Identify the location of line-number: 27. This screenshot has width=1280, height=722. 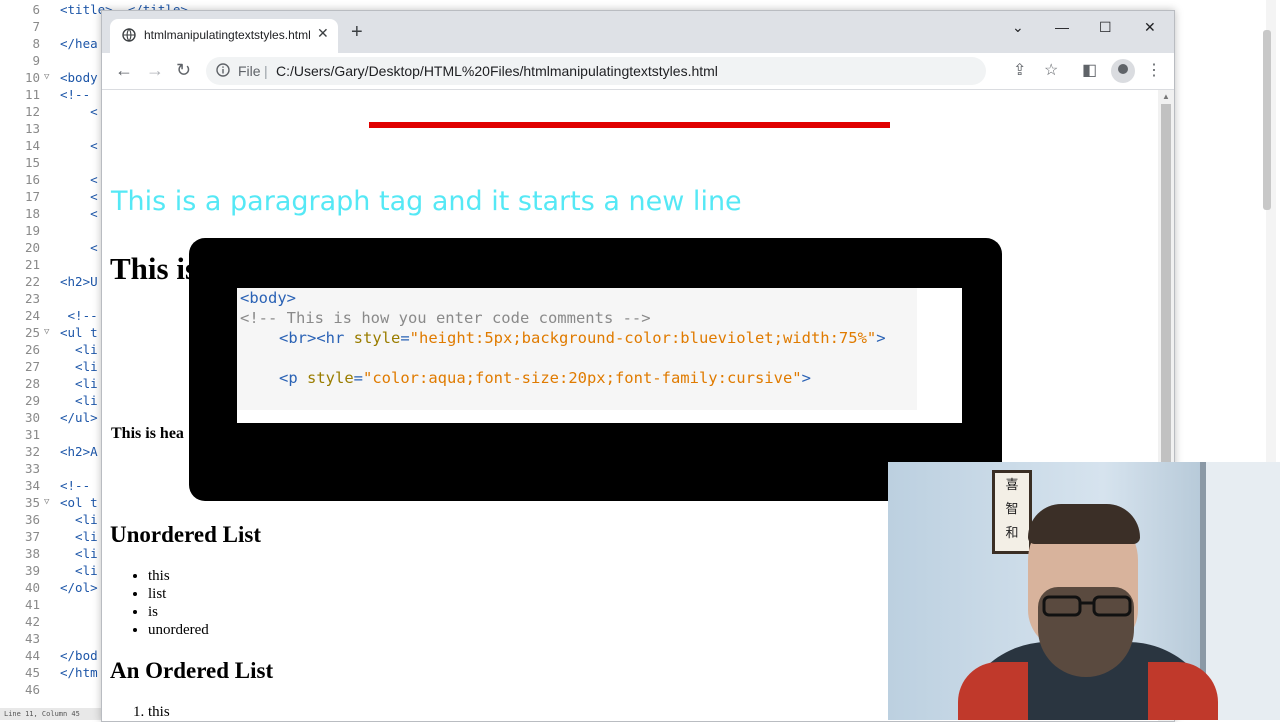
(32, 366).